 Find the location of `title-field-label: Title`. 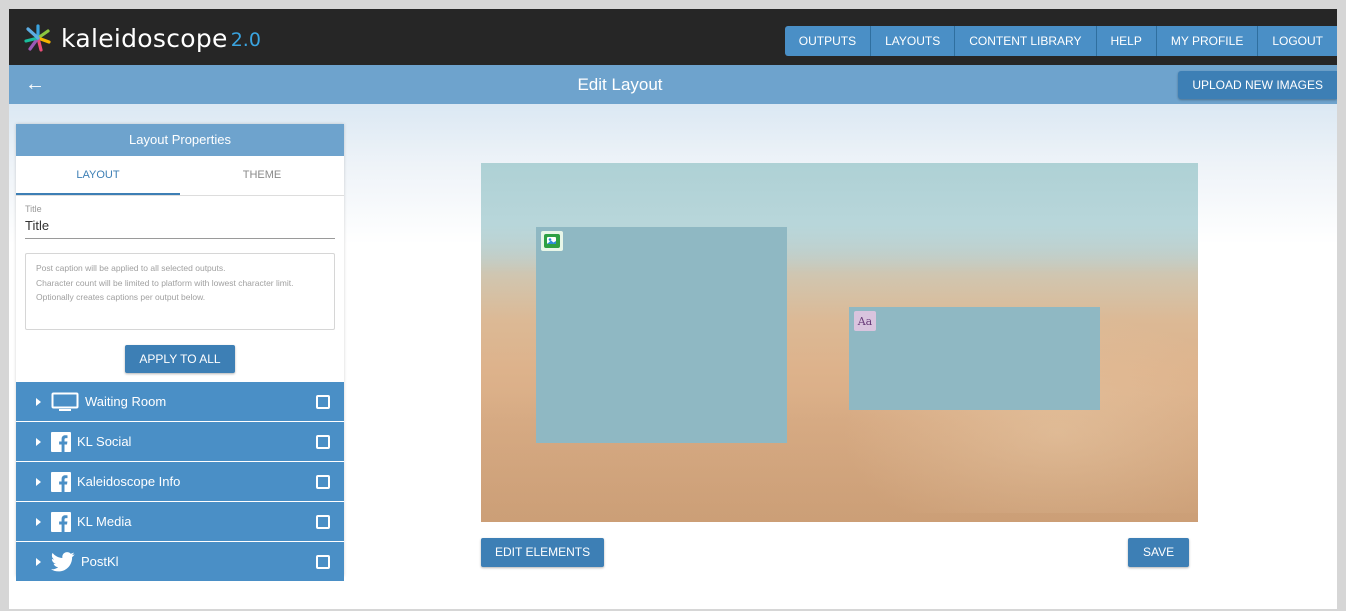

title-field-label: Title is located at coordinates (33, 209).